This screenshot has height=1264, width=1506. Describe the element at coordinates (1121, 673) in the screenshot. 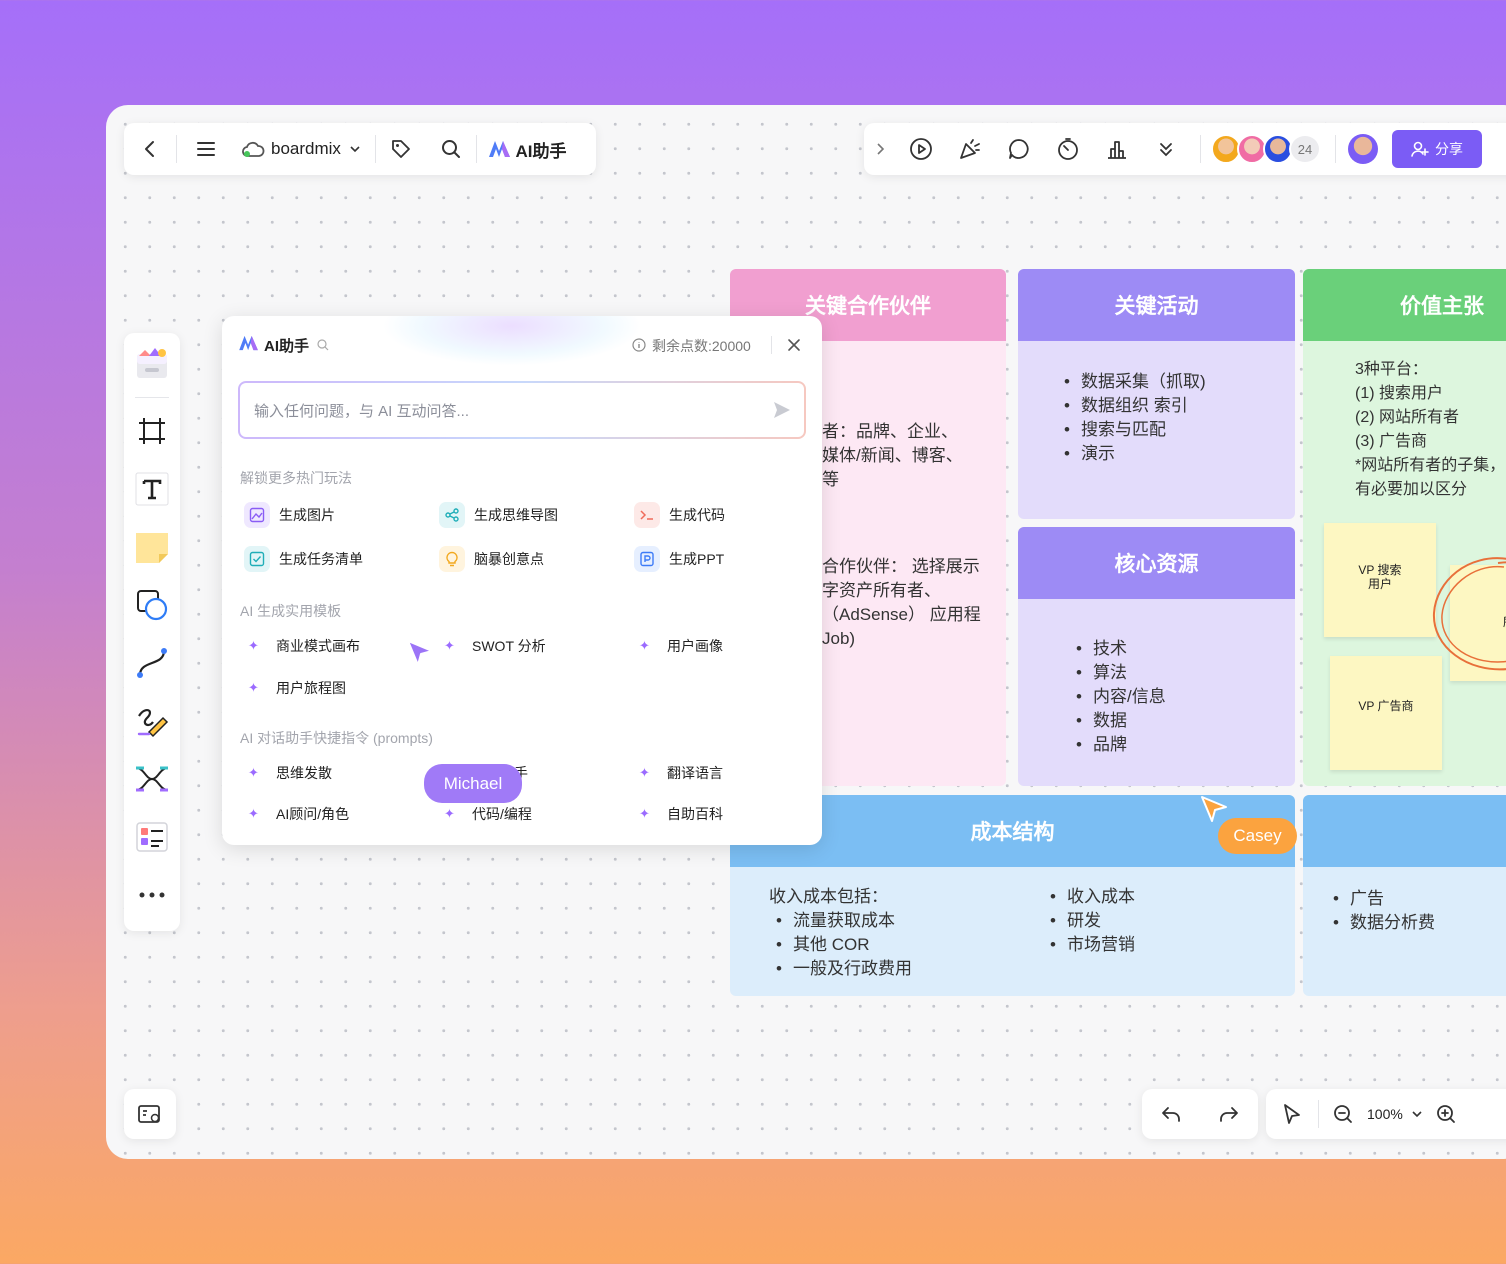

I see `list-item: 算法` at that location.